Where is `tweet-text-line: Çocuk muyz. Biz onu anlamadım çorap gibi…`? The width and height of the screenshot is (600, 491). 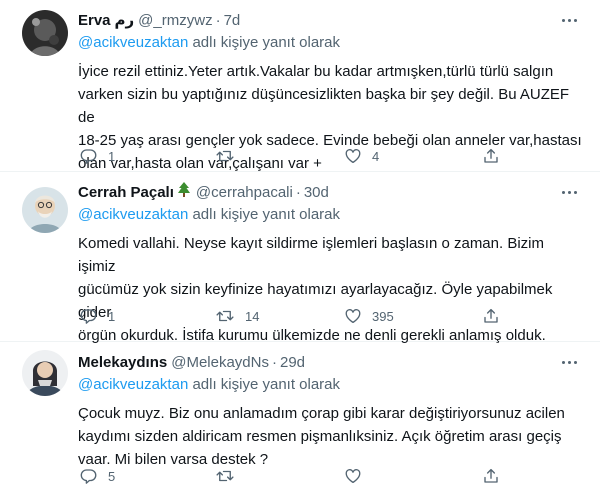 tweet-text-line: Çocuk muyz. Biz onu anlamadım çorap gibi… is located at coordinates (321, 413).